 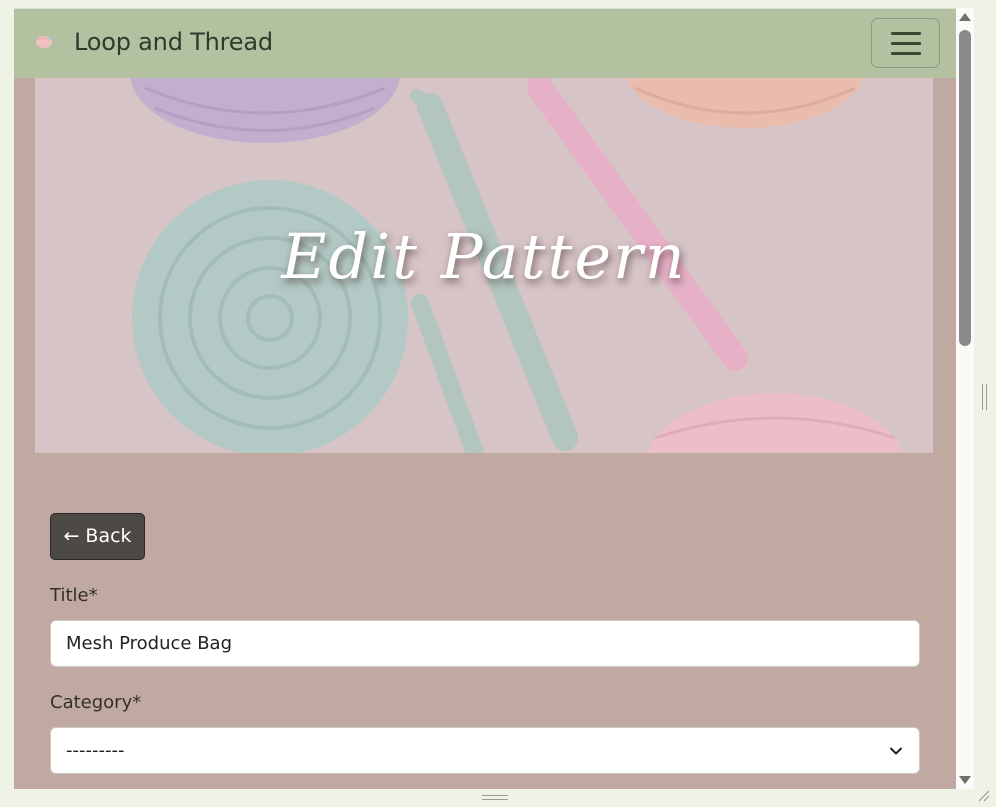 What do you see at coordinates (95, 750) in the screenshot?
I see `category-selected-value: ---------` at bounding box center [95, 750].